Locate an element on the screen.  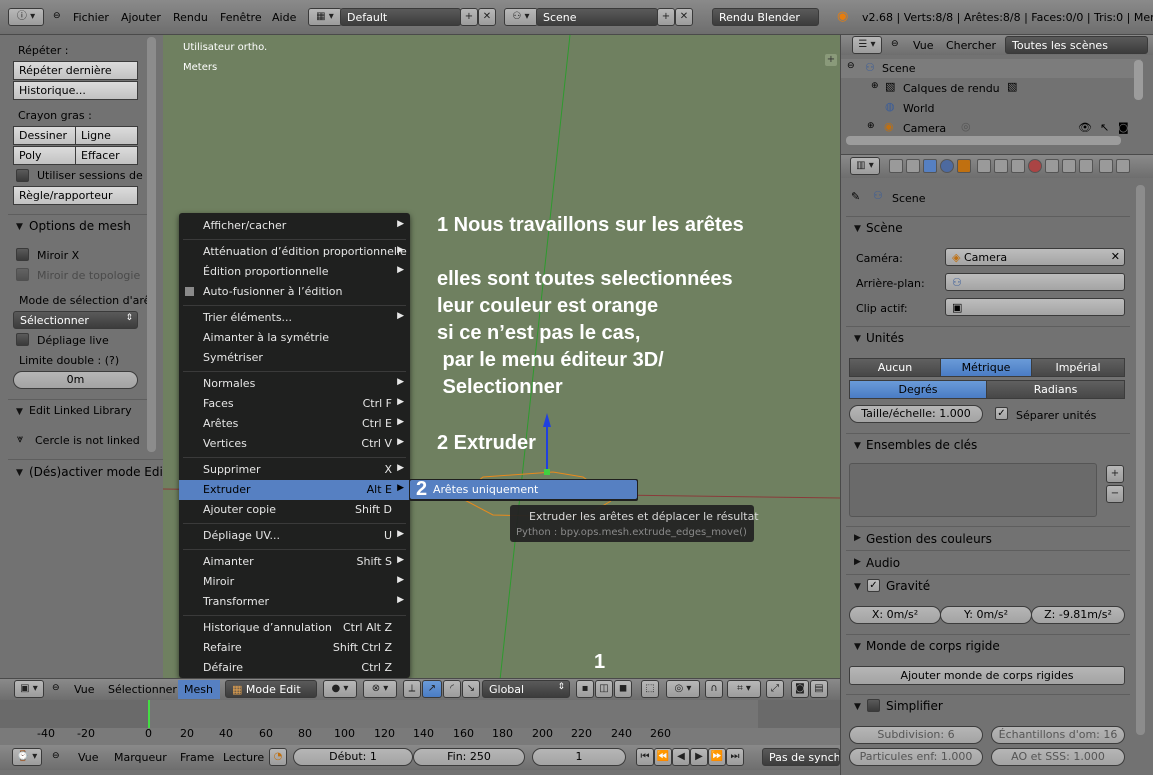
menu-select: Sélectionner is located at coordinates (142, 689).